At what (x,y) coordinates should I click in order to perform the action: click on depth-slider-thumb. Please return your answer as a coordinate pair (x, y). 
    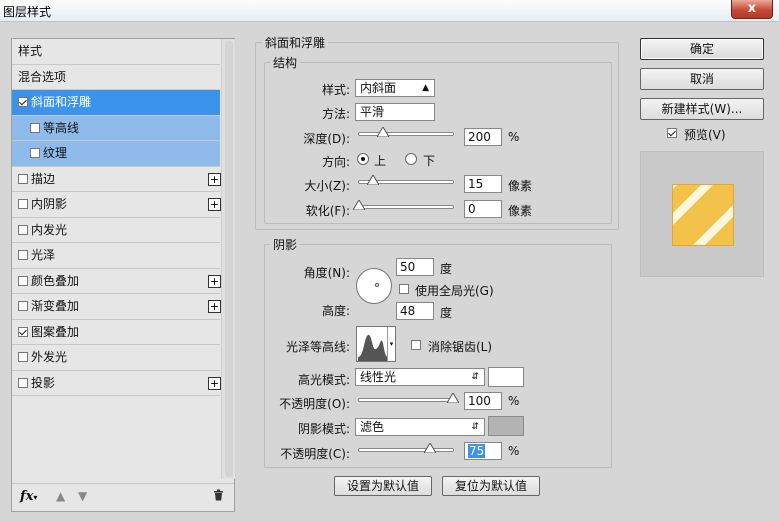
    Looking at the image, I should click on (382, 132).